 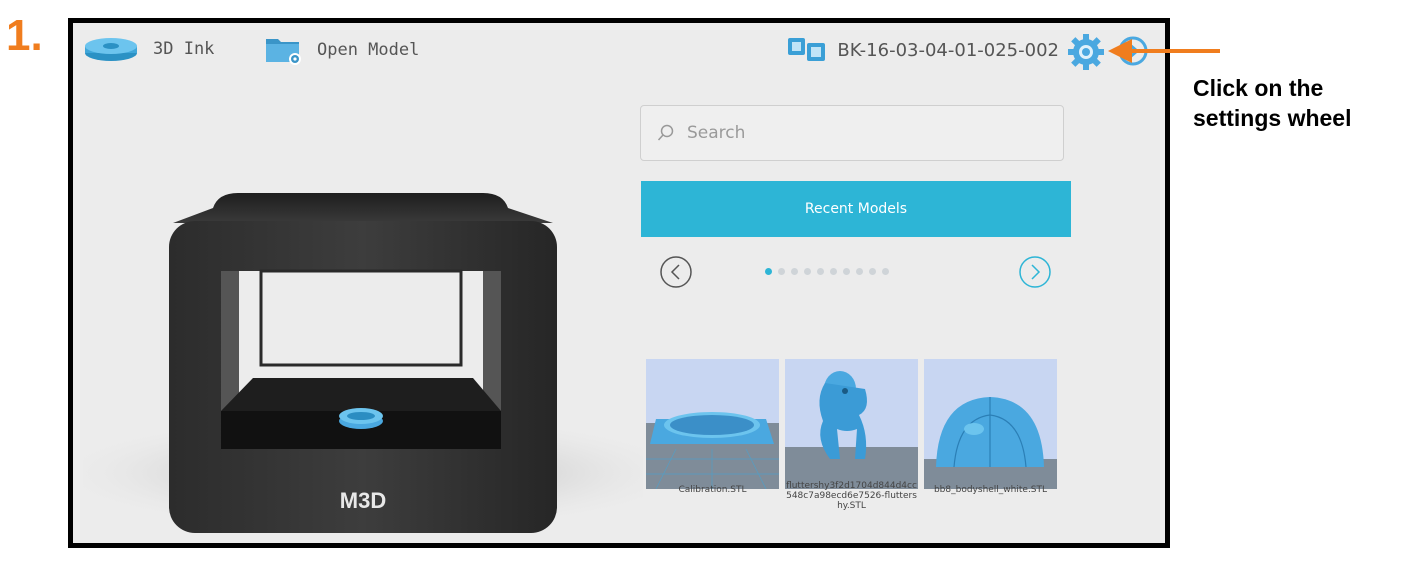 What do you see at coordinates (1086, 52) in the screenshot?
I see `gear-icon` at bounding box center [1086, 52].